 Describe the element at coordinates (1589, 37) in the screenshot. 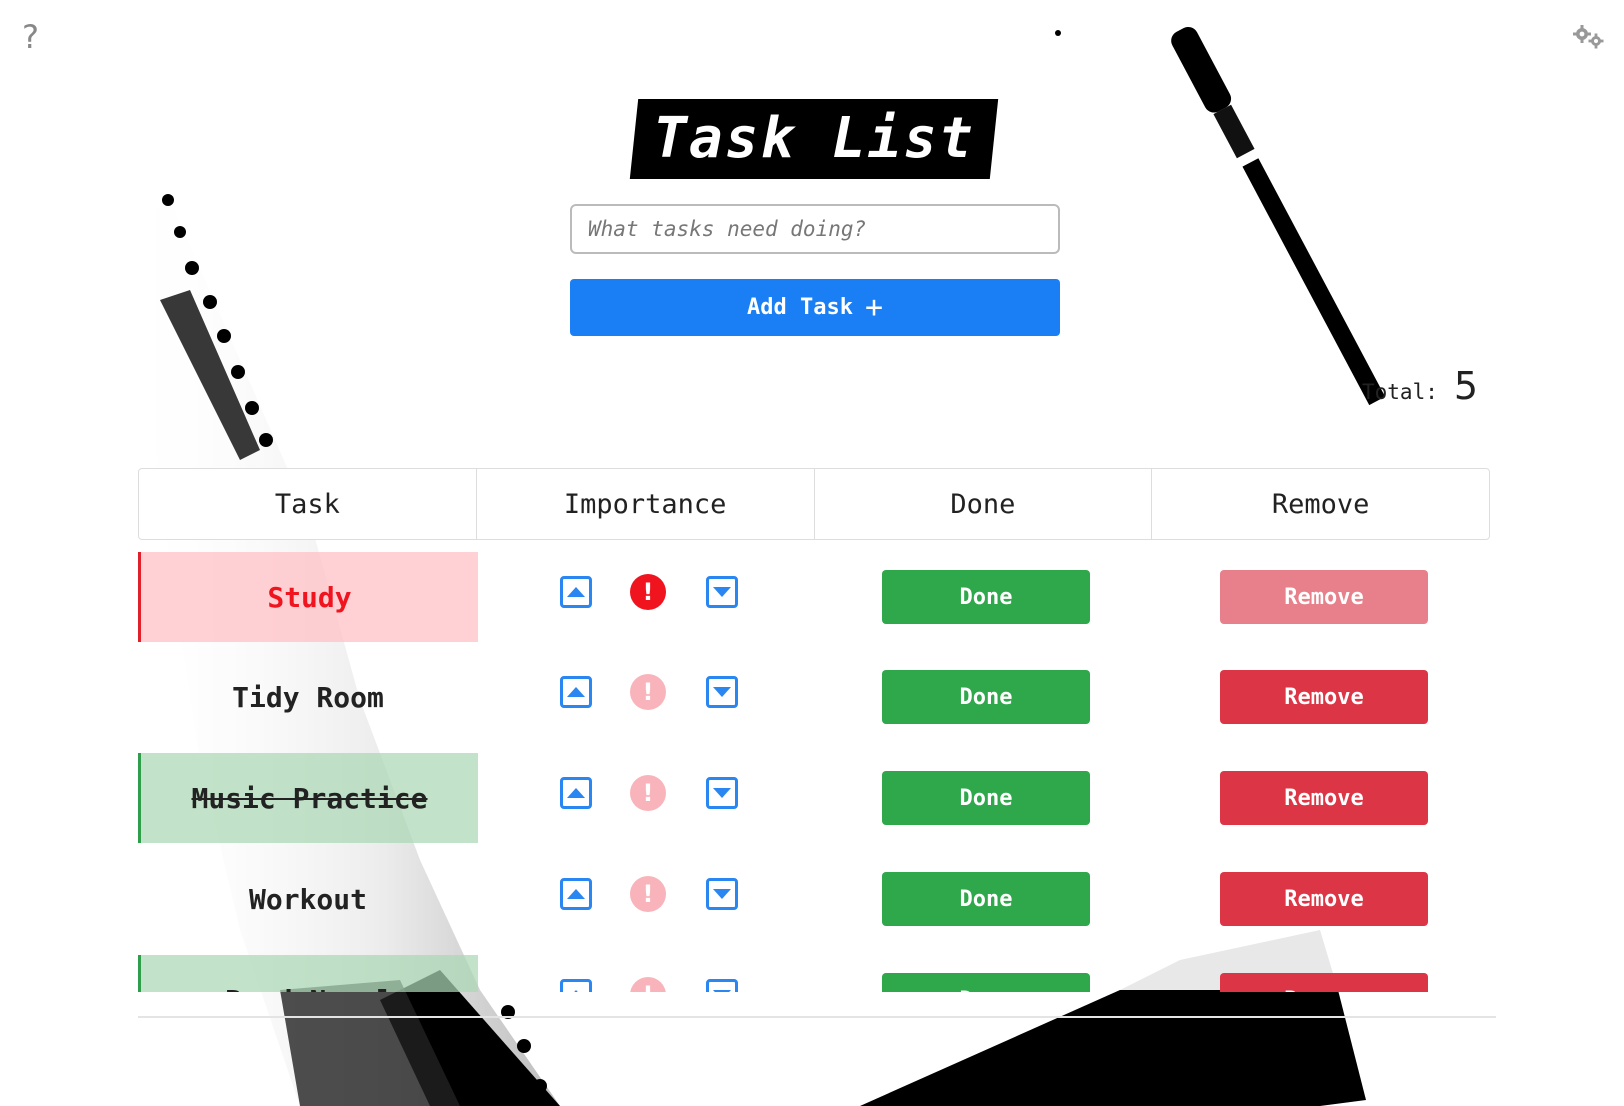

I see `gear-icon` at that location.